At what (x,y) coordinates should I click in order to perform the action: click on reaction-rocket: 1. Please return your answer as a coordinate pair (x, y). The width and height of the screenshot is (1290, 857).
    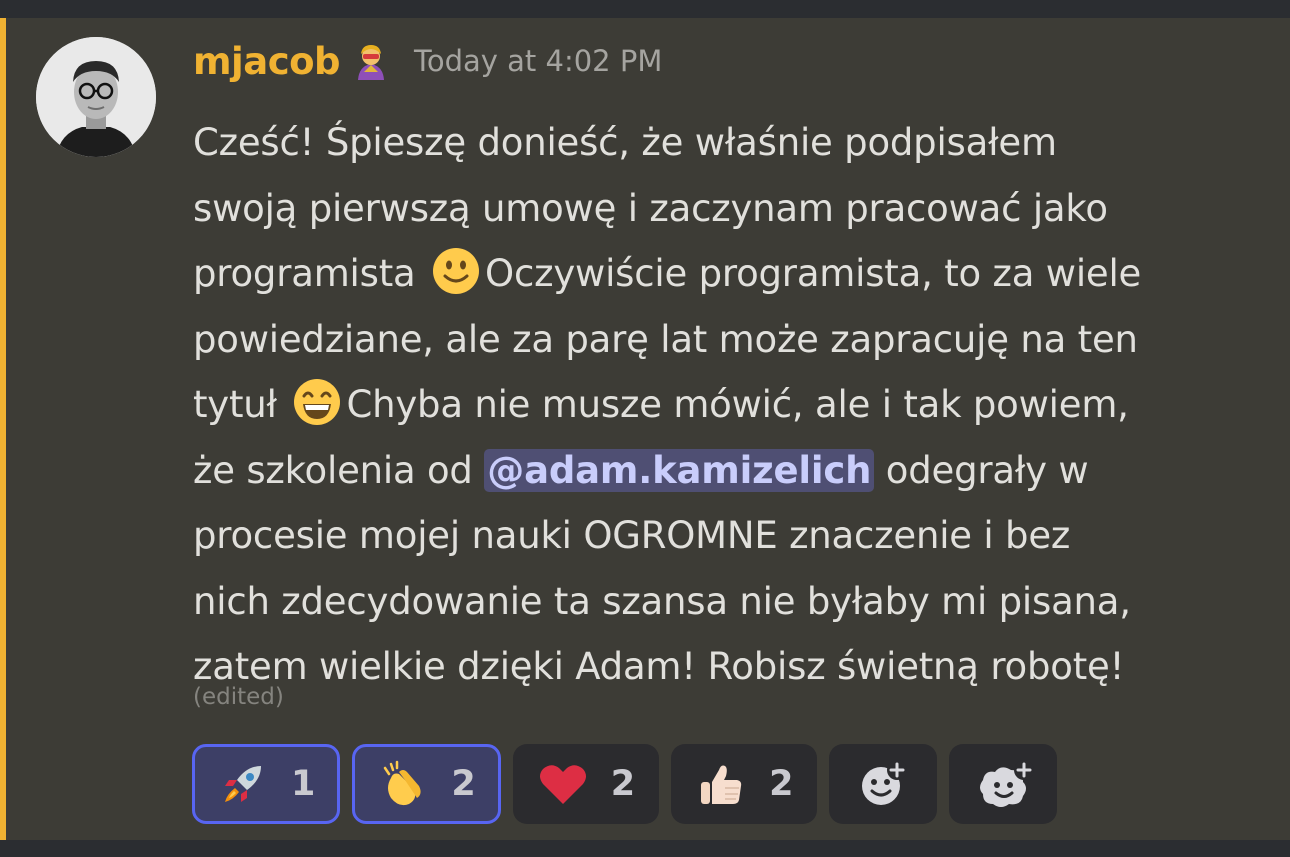
    Looking at the image, I should click on (266, 784).